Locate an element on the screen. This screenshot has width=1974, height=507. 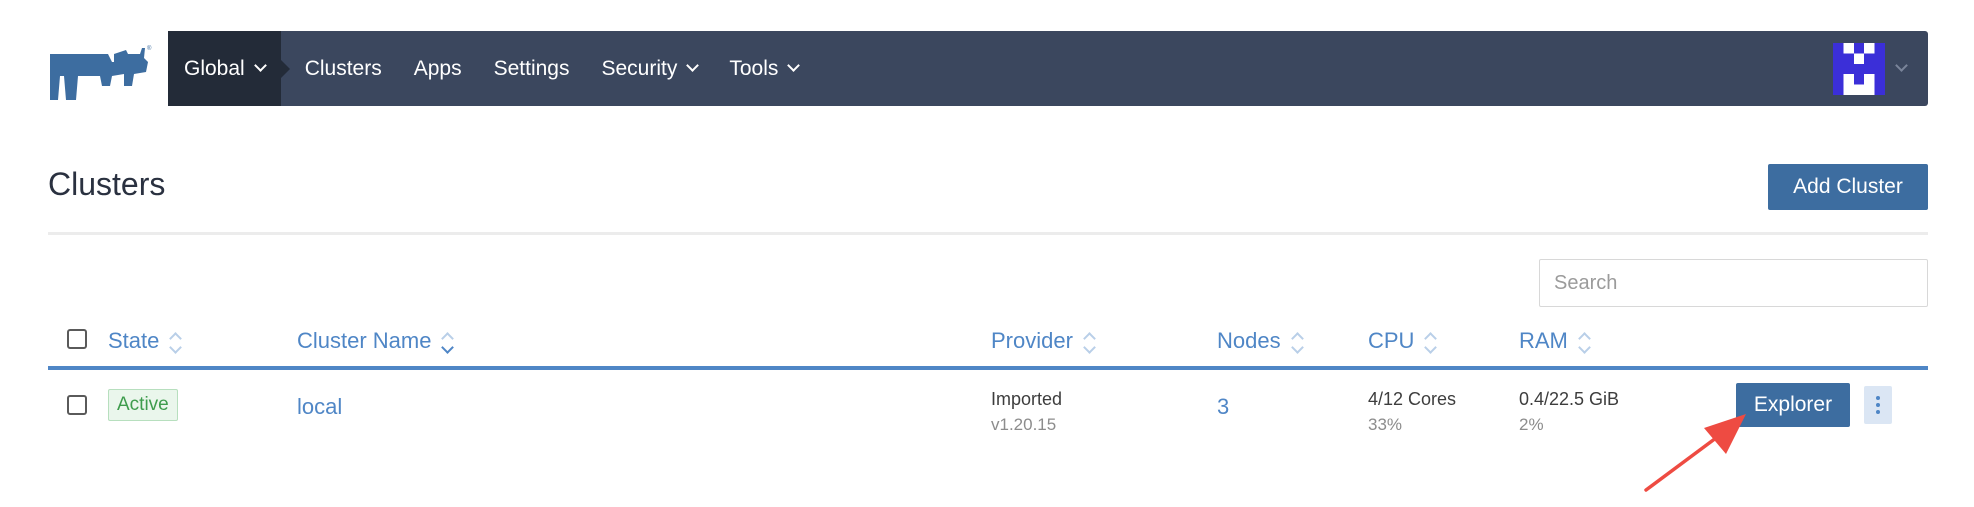
nodes-count-link: 3 is located at coordinates (1223, 407).